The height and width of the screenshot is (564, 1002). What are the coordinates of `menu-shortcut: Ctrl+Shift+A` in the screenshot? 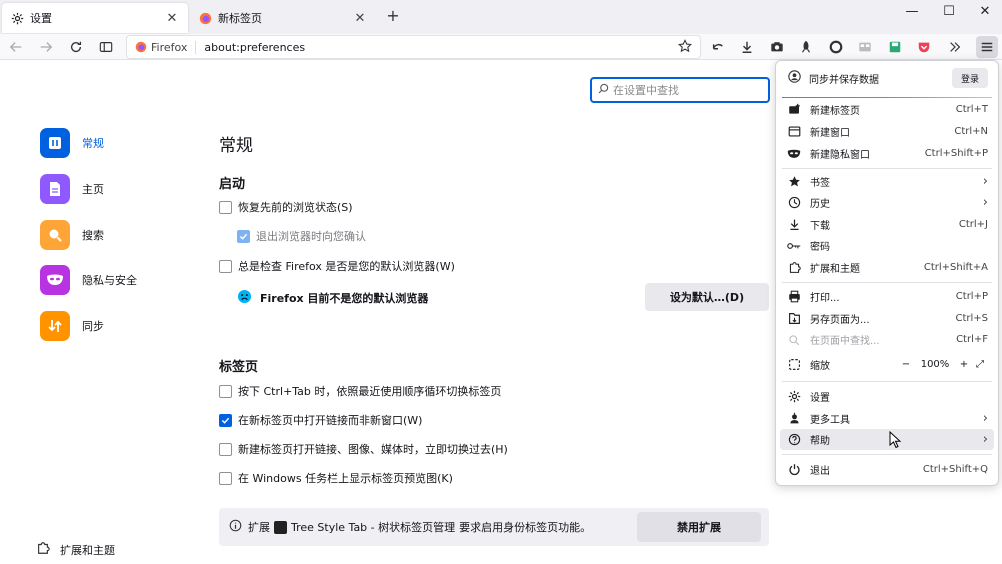 It's located at (955, 267).